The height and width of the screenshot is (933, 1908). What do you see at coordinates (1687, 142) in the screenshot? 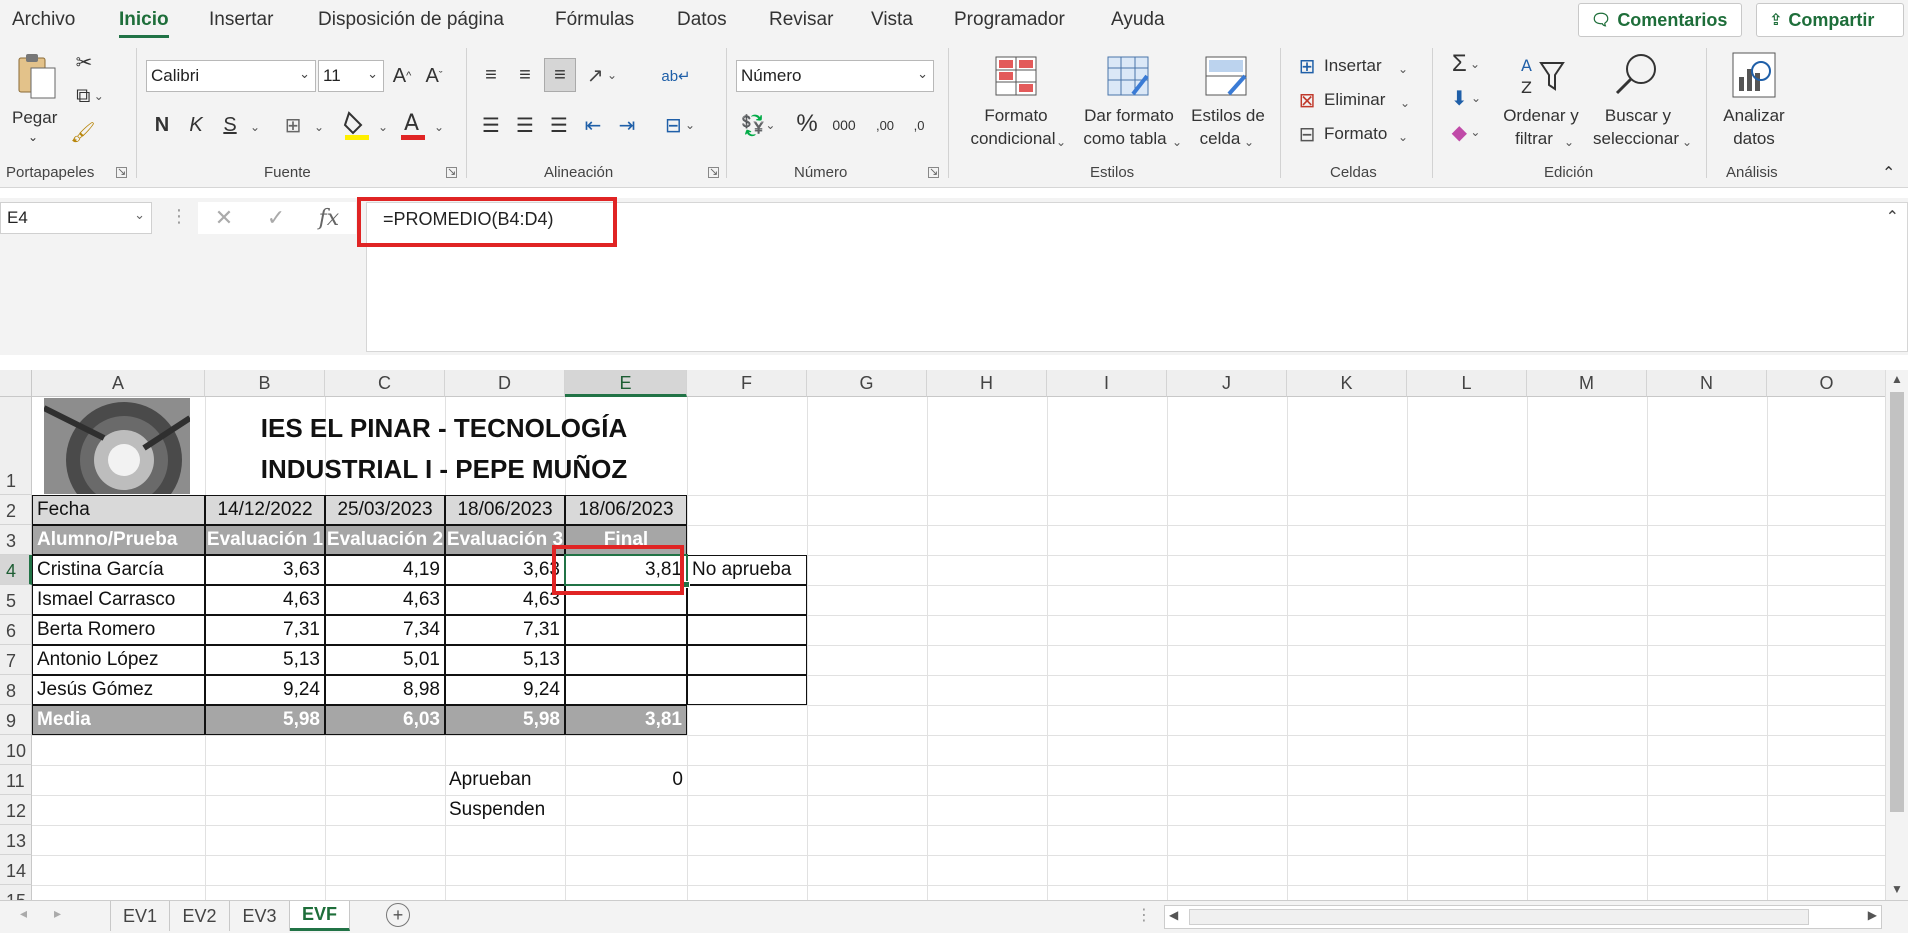
I see `find-chevron-icon: ⌄` at bounding box center [1687, 142].